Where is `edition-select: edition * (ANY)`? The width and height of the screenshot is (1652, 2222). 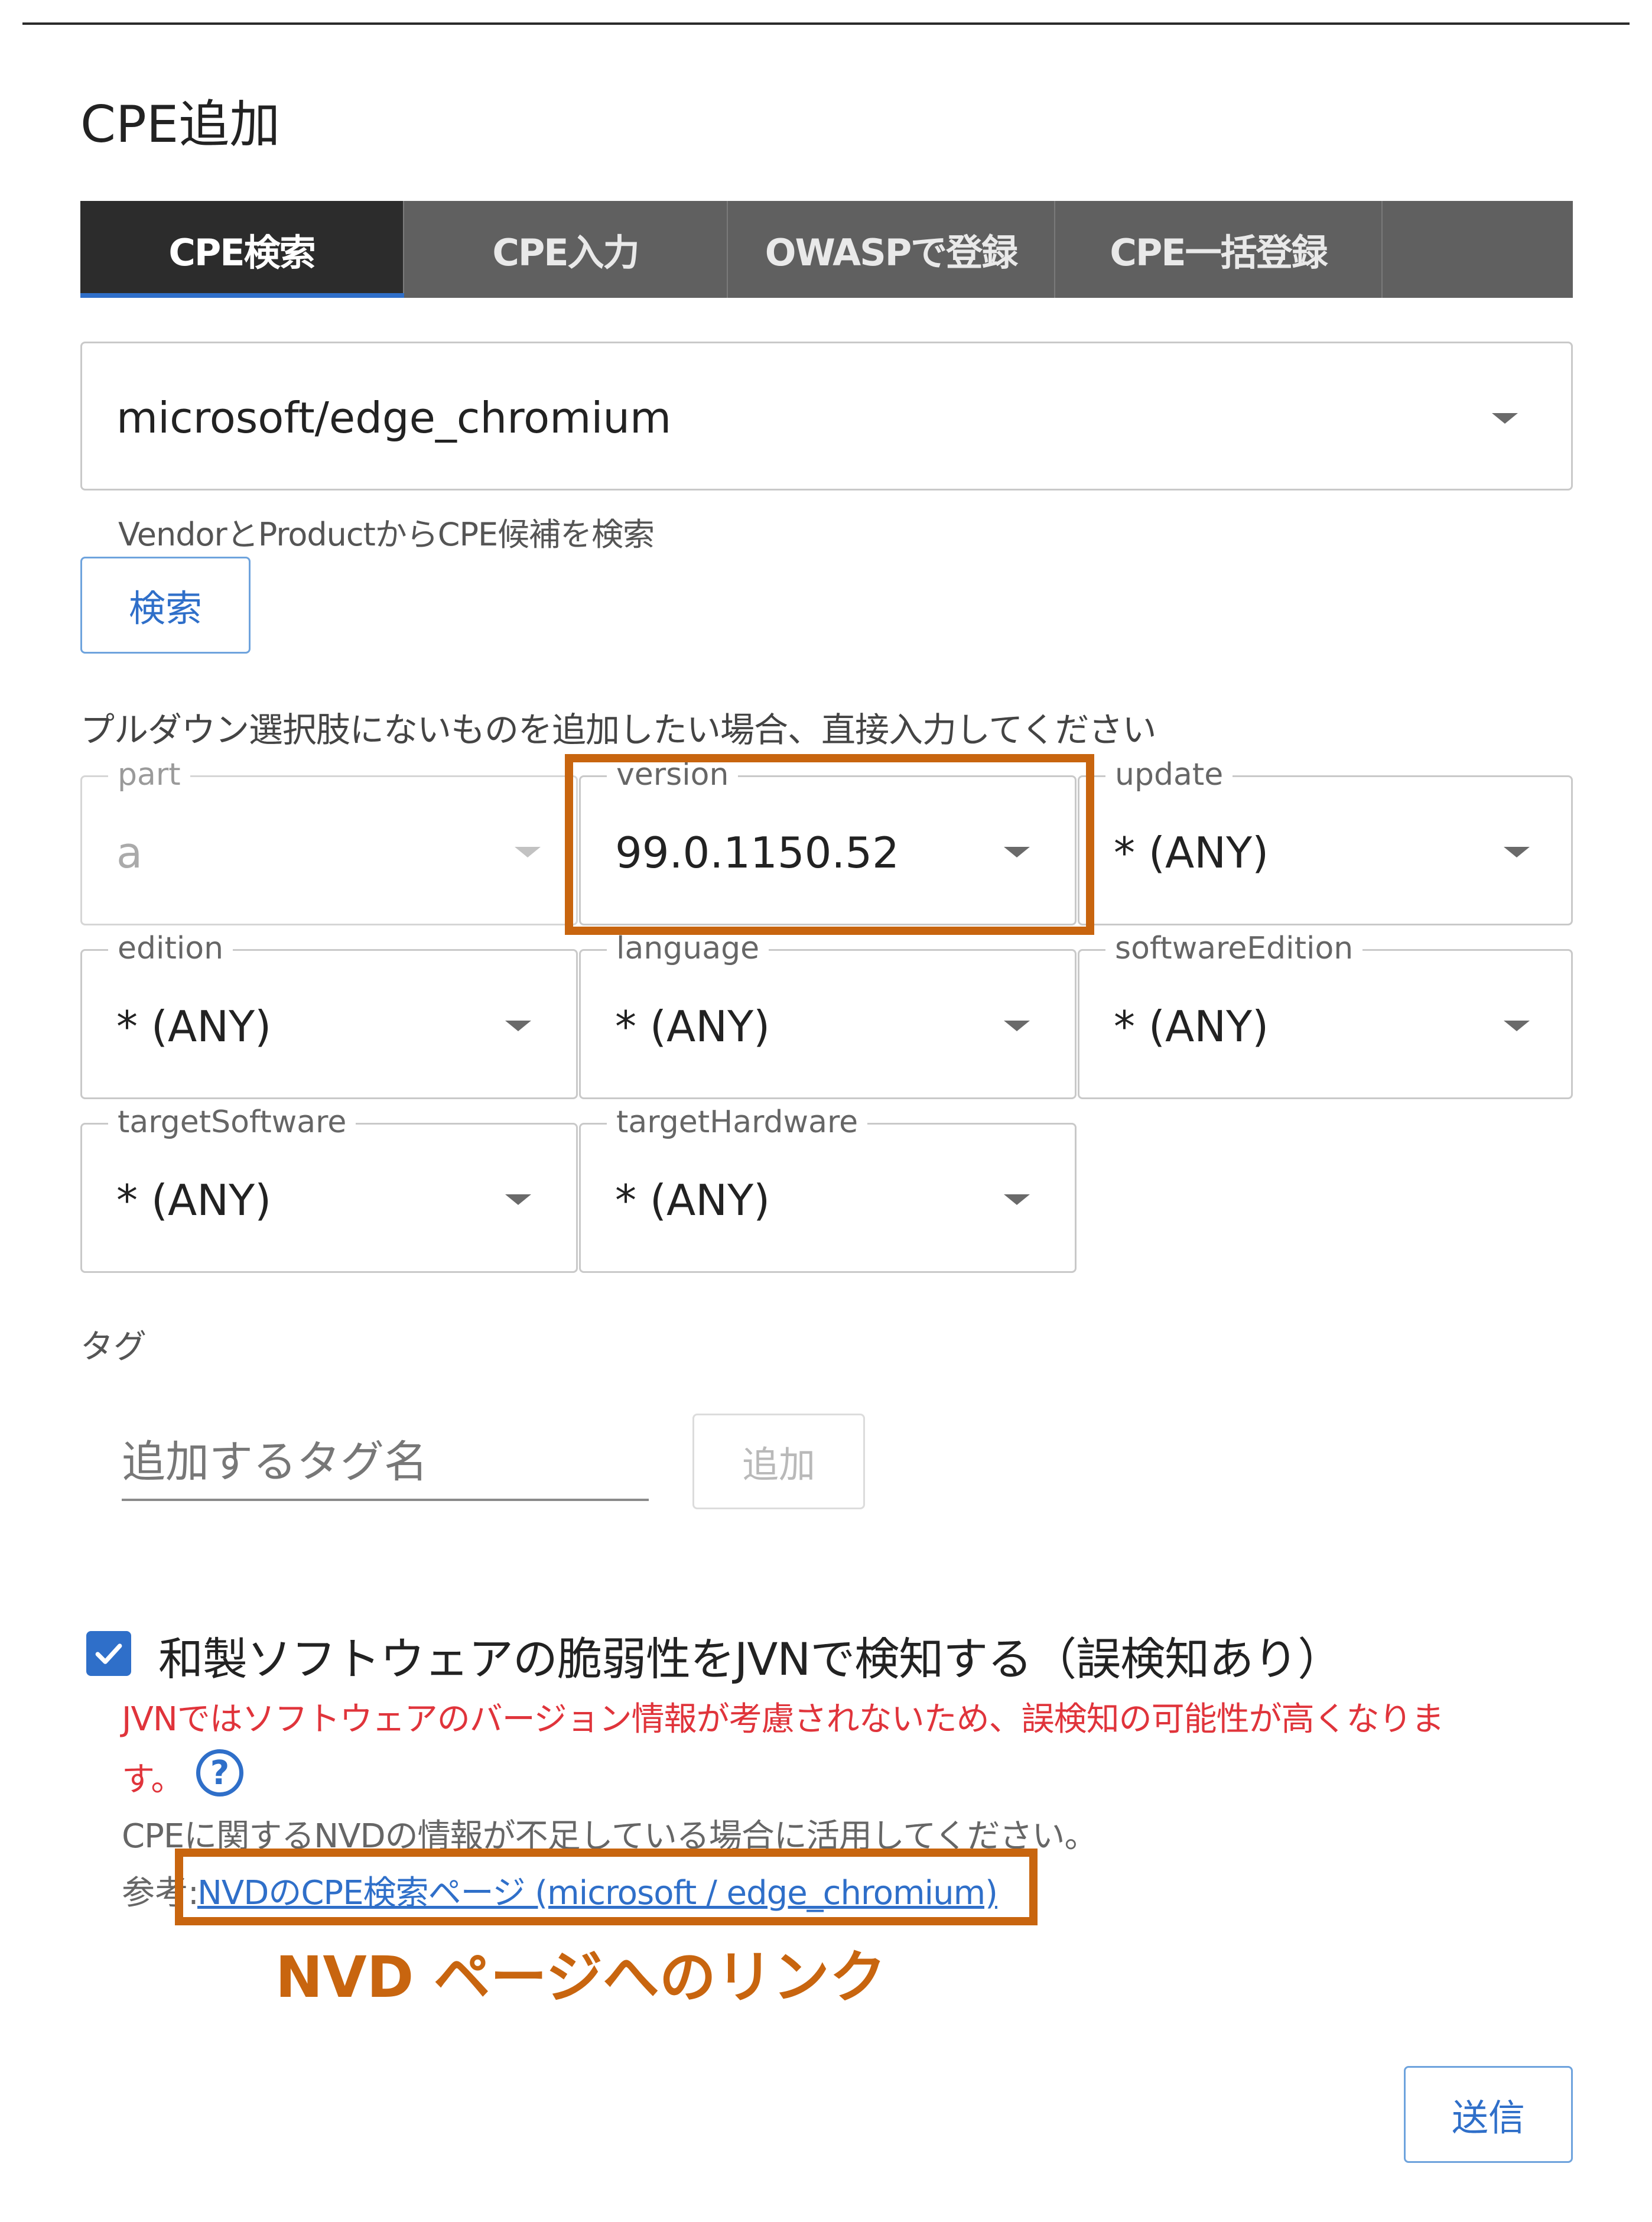
edition-select: edition * (ANY) is located at coordinates (329, 1015).